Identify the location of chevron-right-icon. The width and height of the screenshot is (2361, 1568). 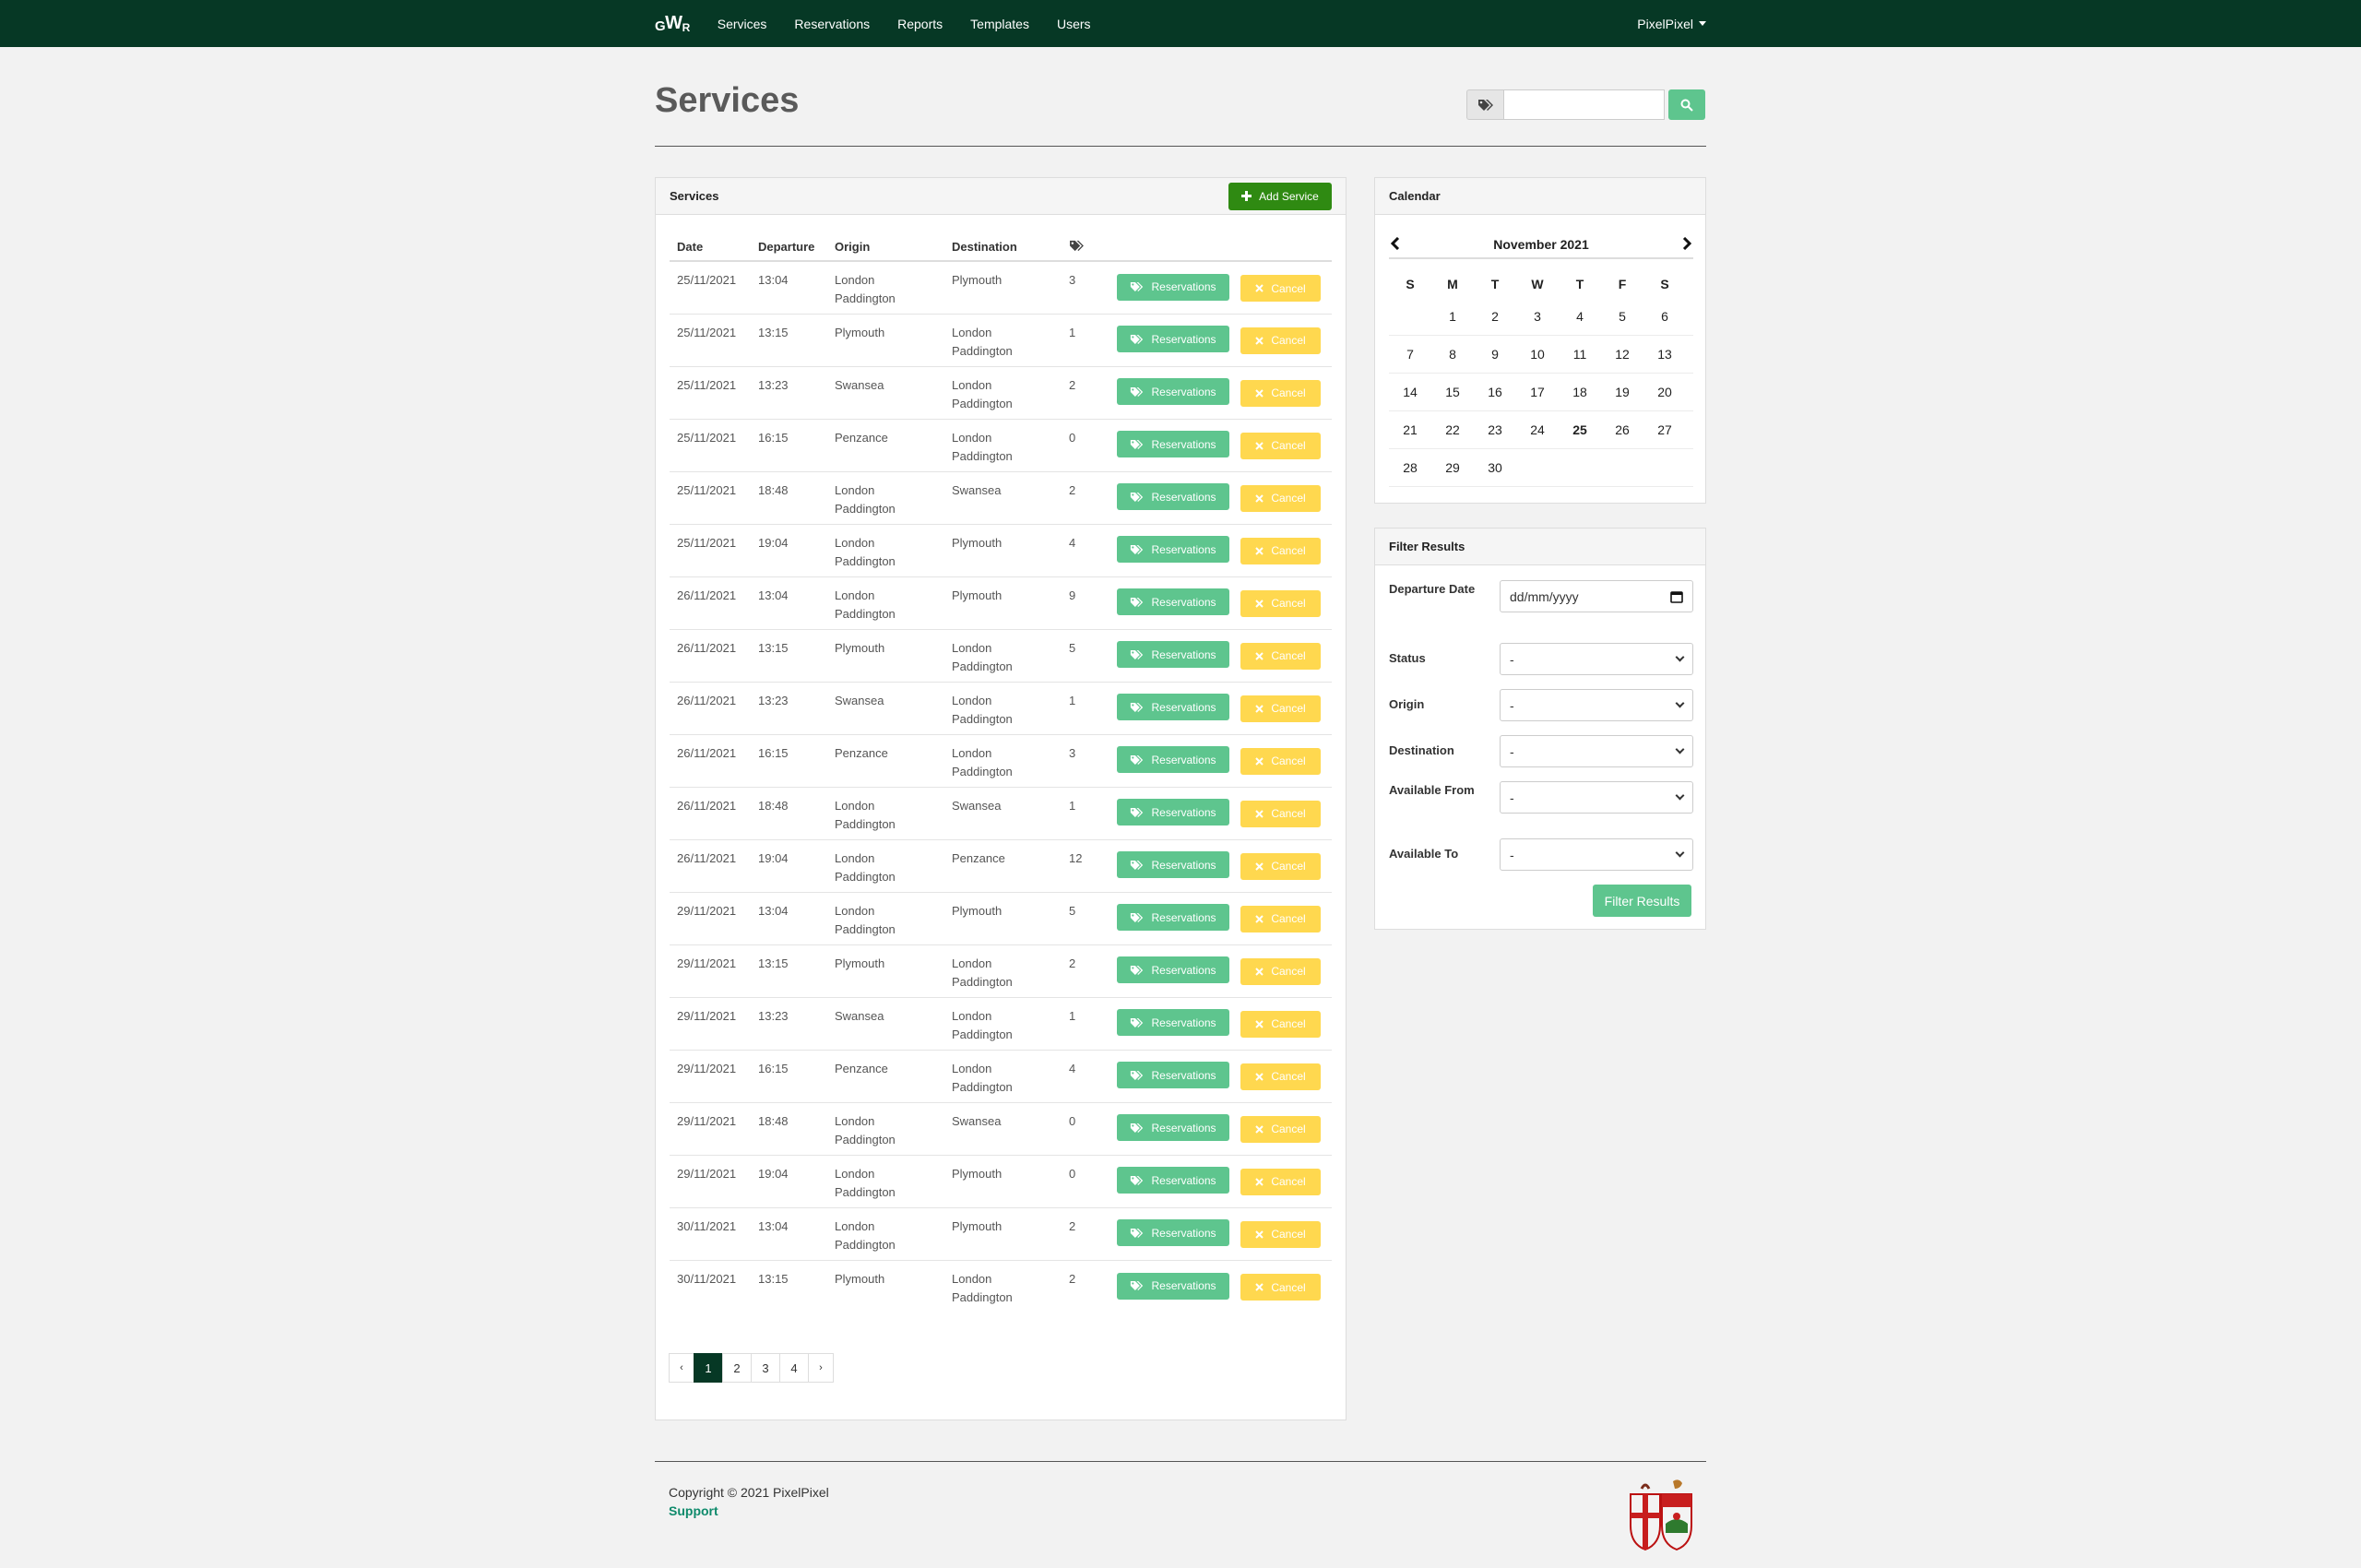
(1687, 244).